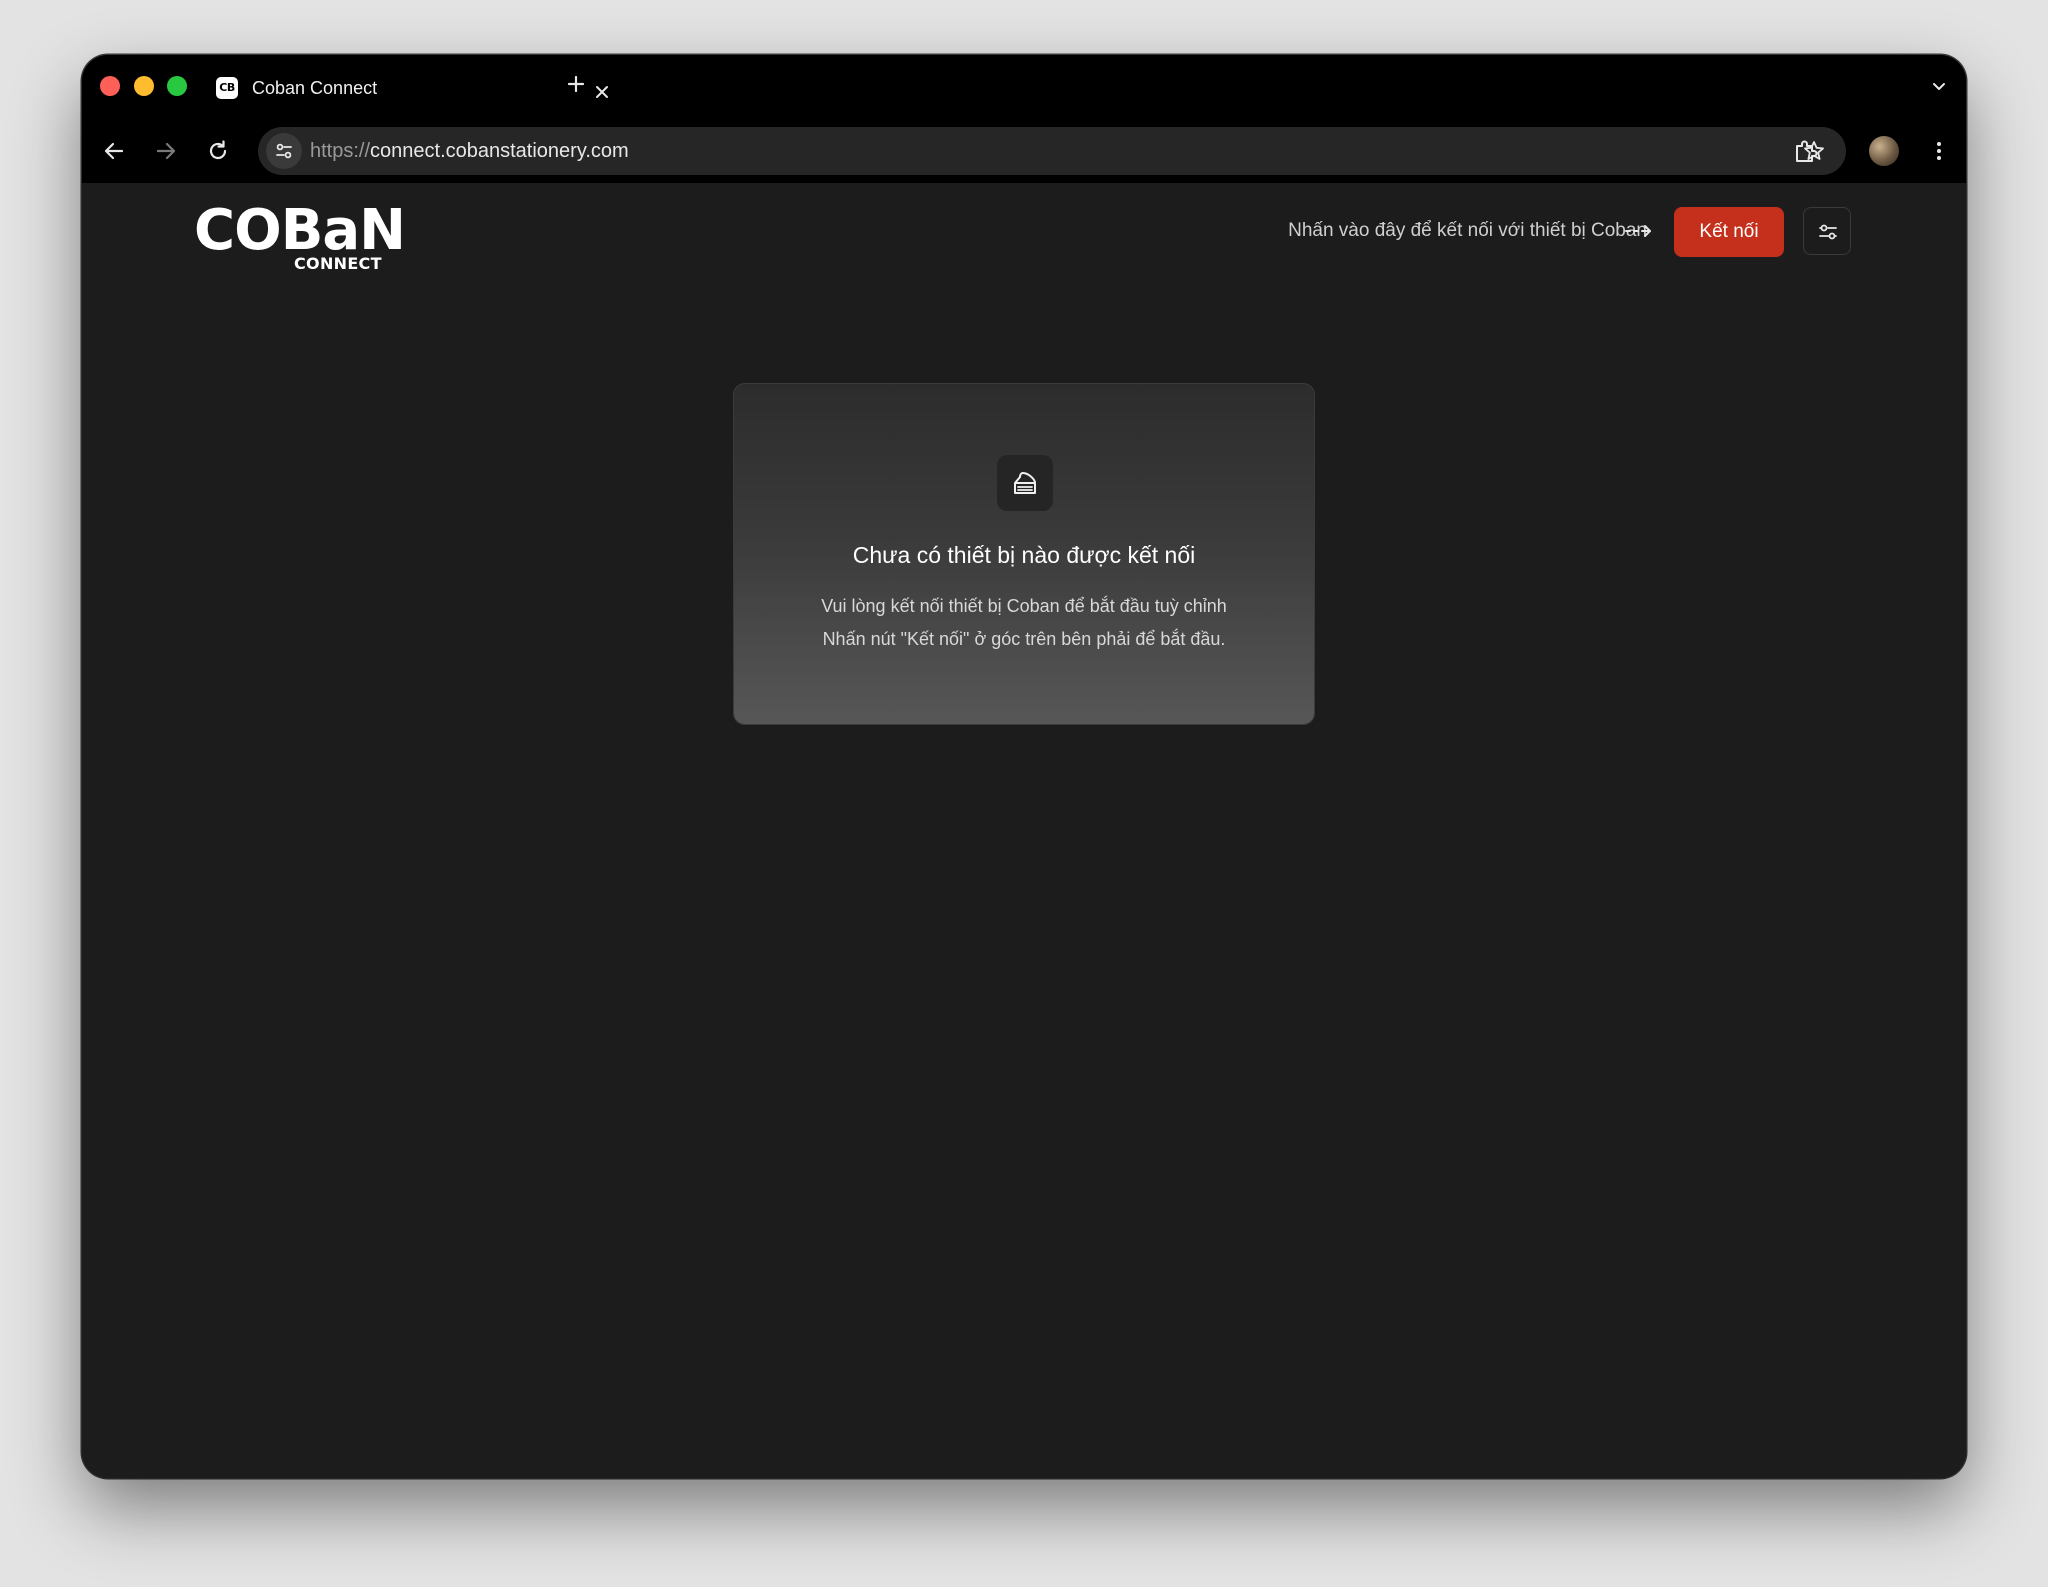 The width and height of the screenshot is (2048, 1587). Describe the element at coordinates (1806, 151) in the screenshot. I see `puzzle-icon` at that location.